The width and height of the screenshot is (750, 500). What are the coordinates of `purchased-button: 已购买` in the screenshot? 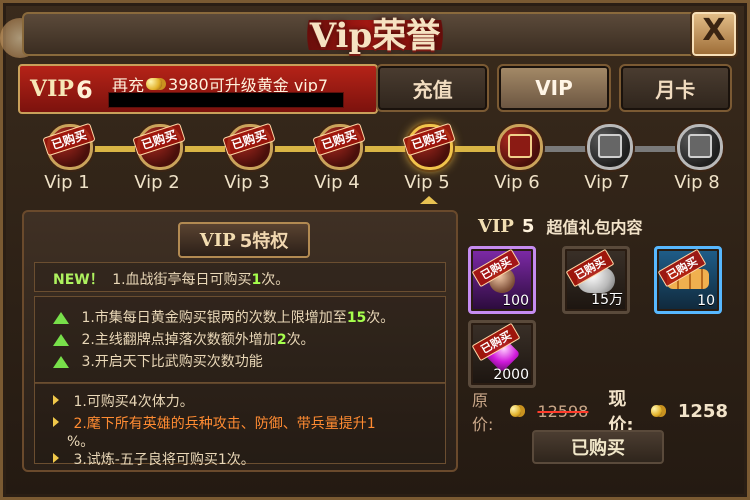 It's located at (598, 447).